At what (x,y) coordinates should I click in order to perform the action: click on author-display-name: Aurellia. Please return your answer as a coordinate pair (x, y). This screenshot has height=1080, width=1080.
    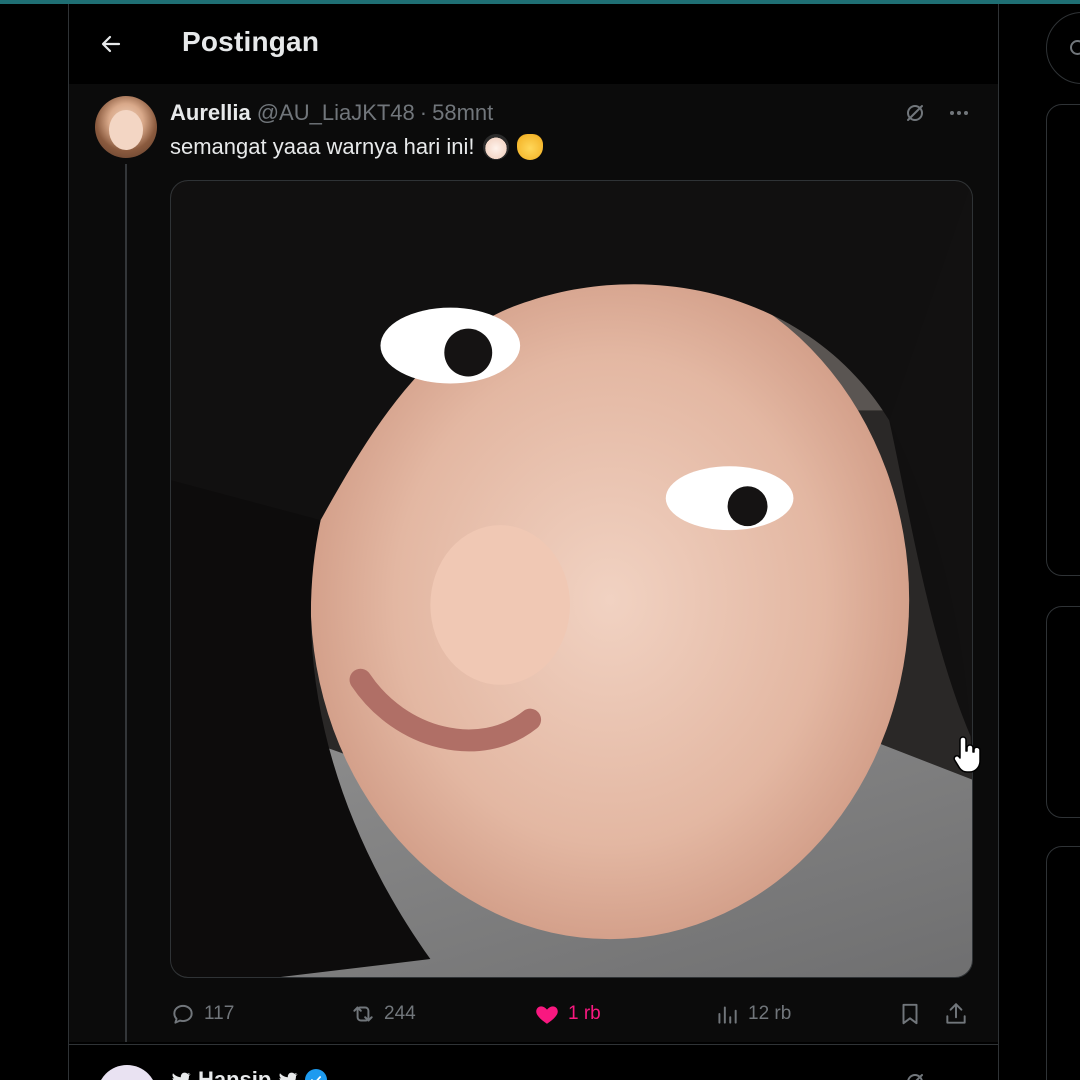
    Looking at the image, I should click on (210, 113).